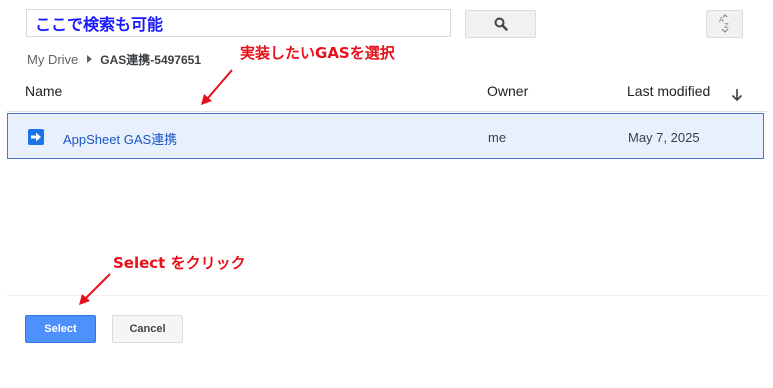 The width and height of the screenshot is (773, 388). What do you see at coordinates (497, 137) in the screenshot?
I see `file-owner: me` at bounding box center [497, 137].